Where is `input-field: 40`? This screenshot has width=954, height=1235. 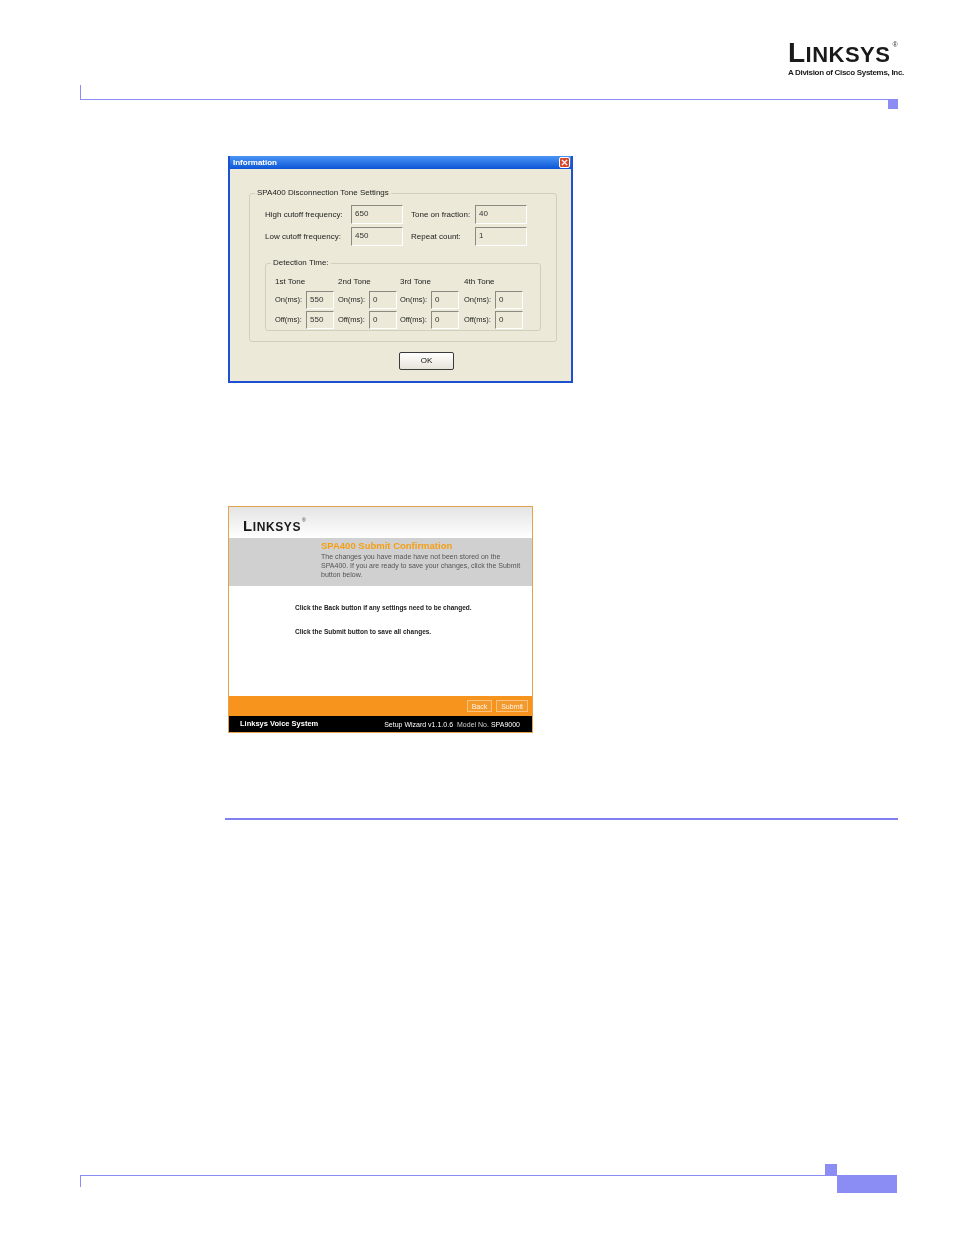 input-field: 40 is located at coordinates (501, 214).